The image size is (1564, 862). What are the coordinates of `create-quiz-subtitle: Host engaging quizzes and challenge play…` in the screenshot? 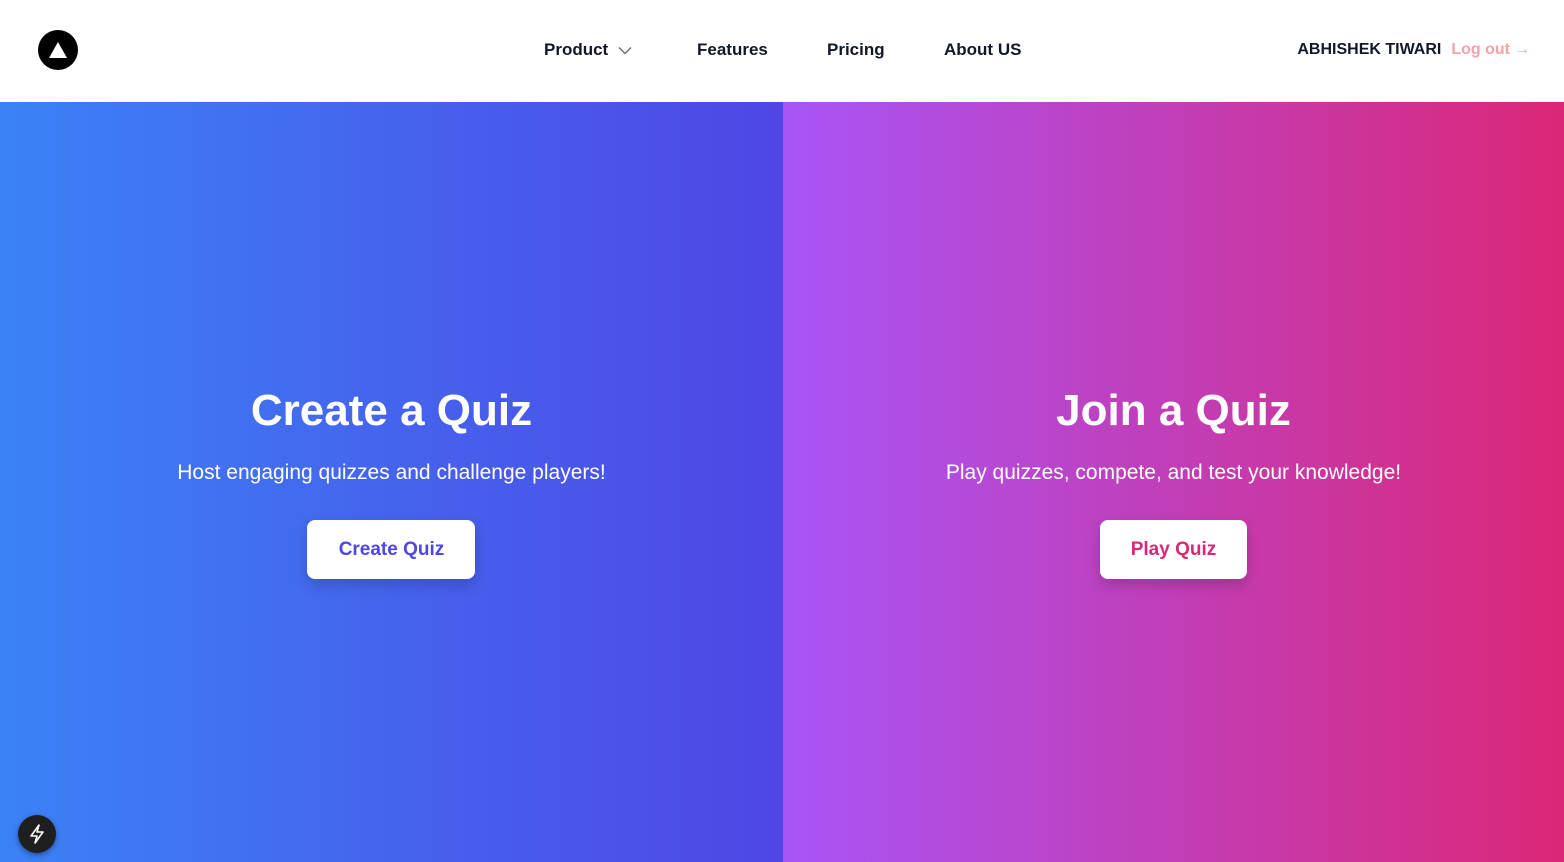 It's located at (391, 472).